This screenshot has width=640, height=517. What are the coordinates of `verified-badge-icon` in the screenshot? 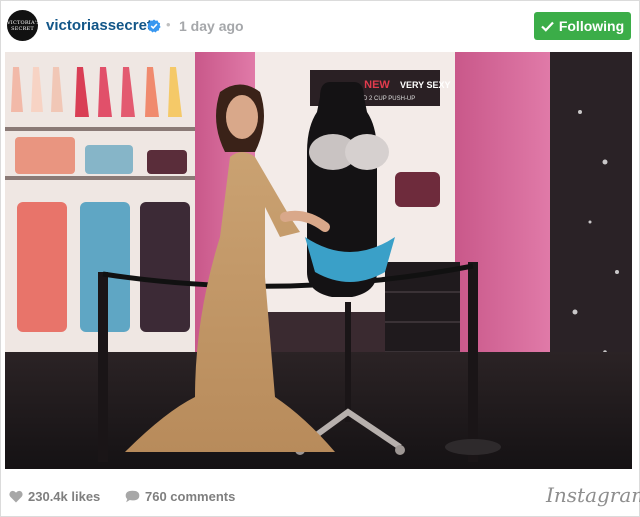 It's located at (154, 26).